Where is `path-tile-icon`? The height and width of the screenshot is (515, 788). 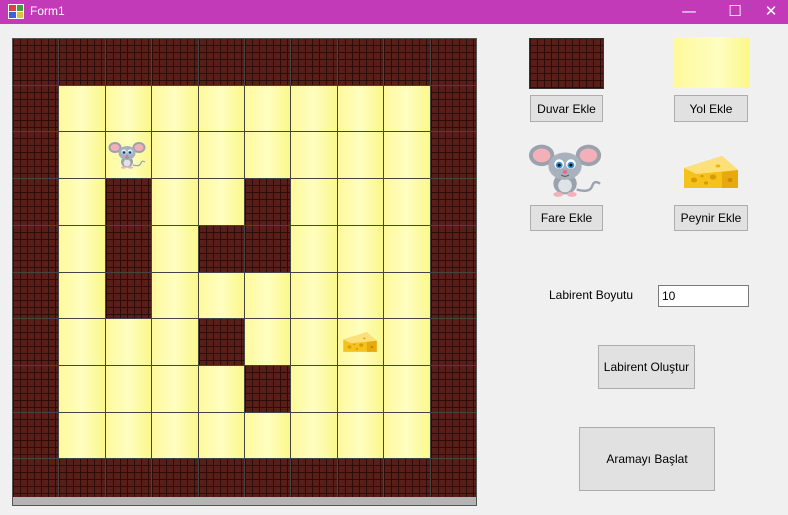 path-tile-icon is located at coordinates (711, 62).